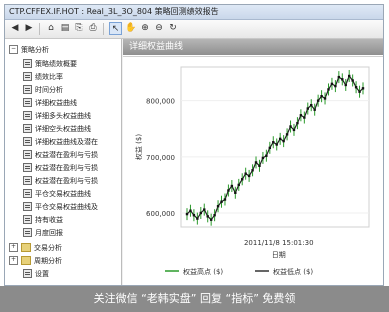  I want to click on home-icon: ⌂, so click(51, 28).